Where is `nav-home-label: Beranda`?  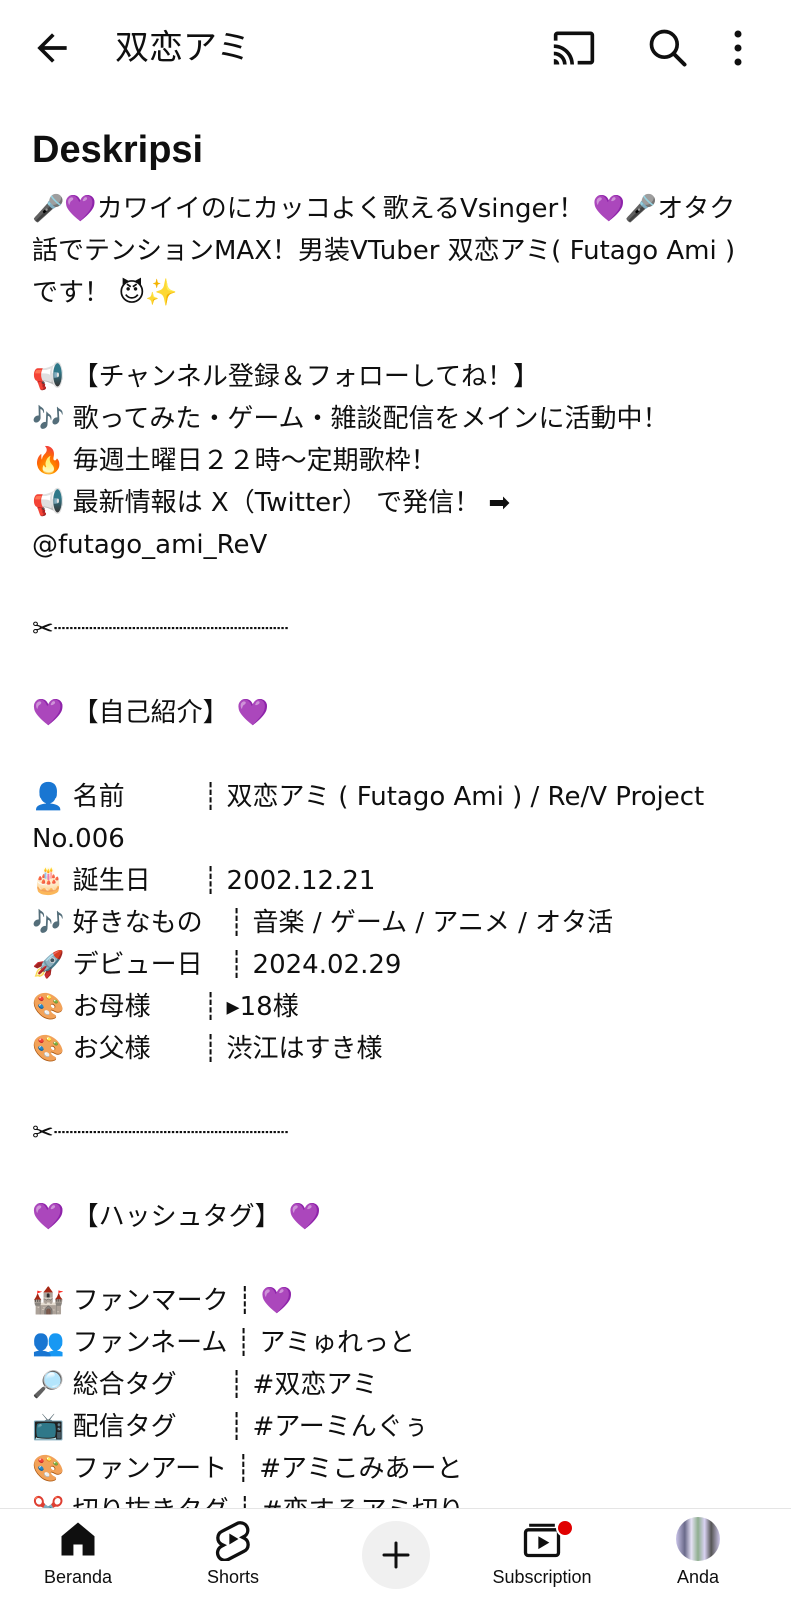 nav-home-label: Beranda is located at coordinates (78, 1577).